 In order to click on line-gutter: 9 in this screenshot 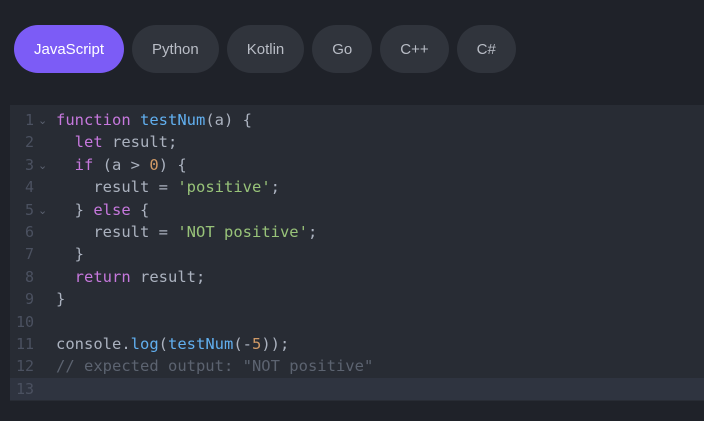, I will do `click(33, 299)`.